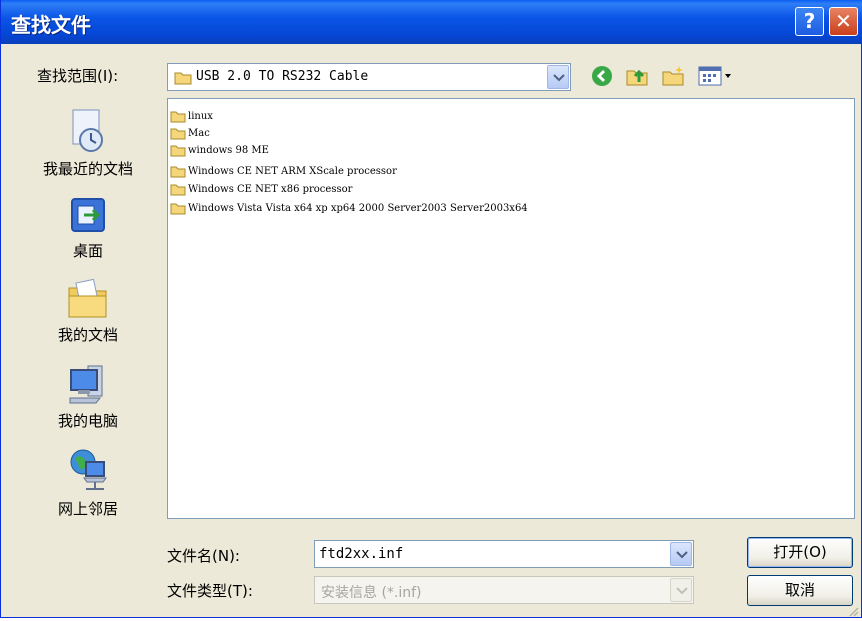 The width and height of the screenshot is (862, 621). Describe the element at coordinates (843, 21) in the screenshot. I see `close-button: ✕` at that location.